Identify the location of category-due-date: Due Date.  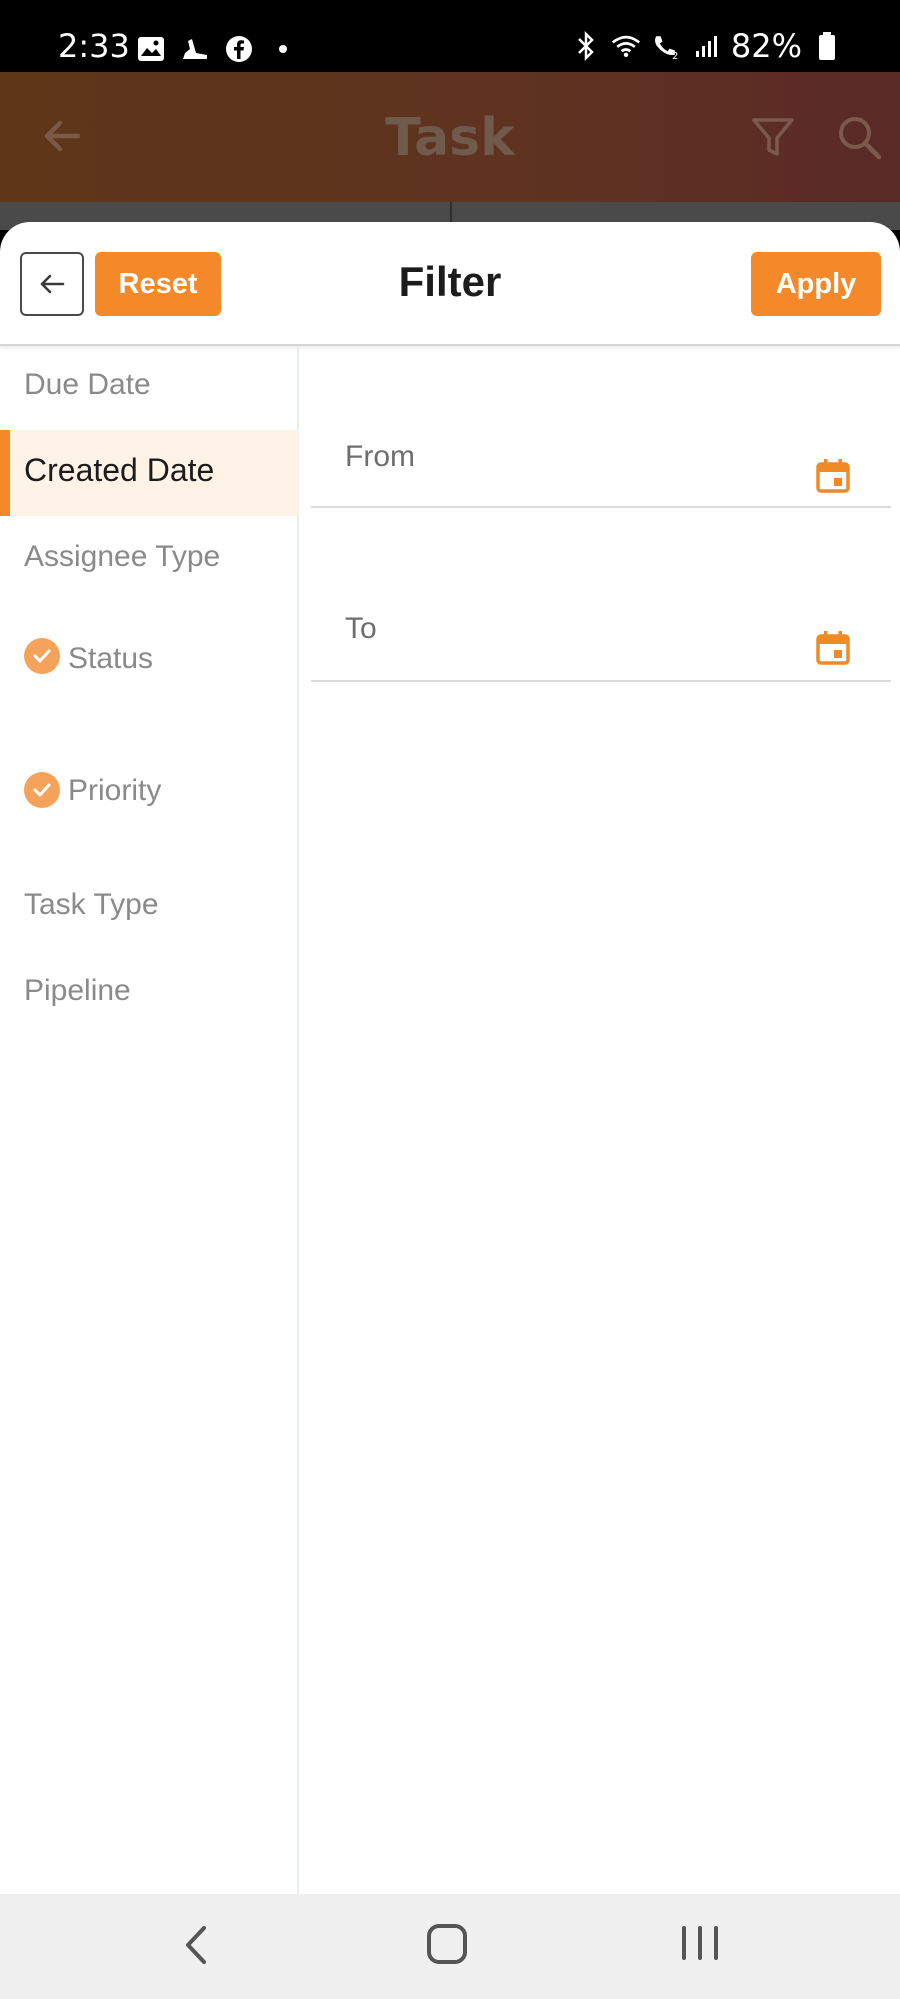
(149, 388).